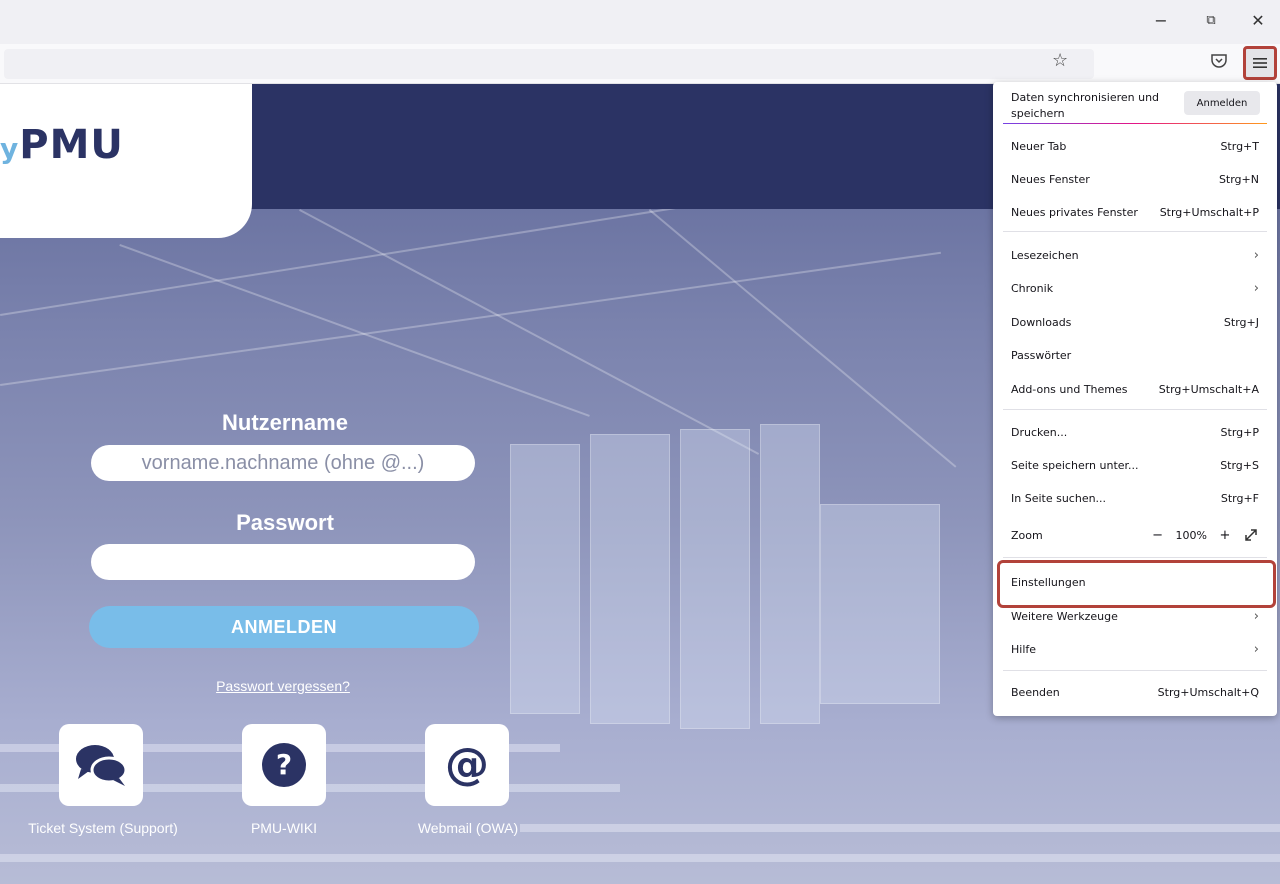  Describe the element at coordinates (1135, 389) in the screenshot. I see `menu-item-addons: Add-ons und Themes Strg+Umschalt+A` at that location.